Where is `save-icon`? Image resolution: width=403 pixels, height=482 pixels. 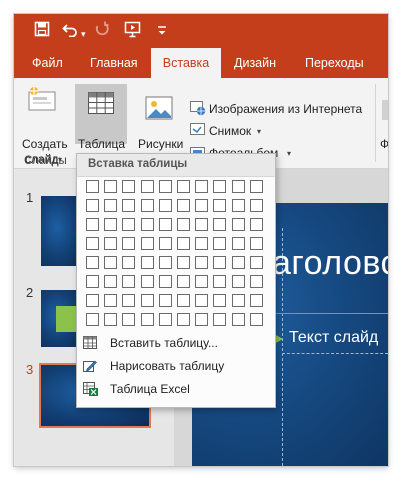
save-icon is located at coordinates (42, 32).